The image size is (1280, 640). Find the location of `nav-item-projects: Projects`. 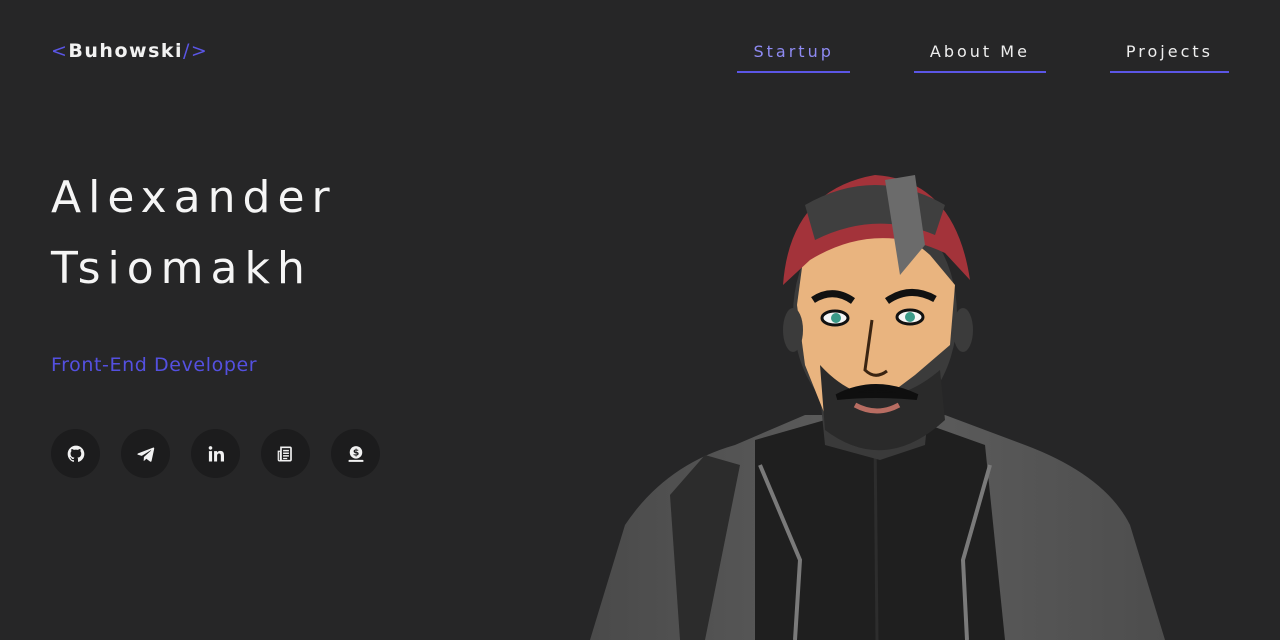

nav-item-projects: Projects is located at coordinates (1169, 56).